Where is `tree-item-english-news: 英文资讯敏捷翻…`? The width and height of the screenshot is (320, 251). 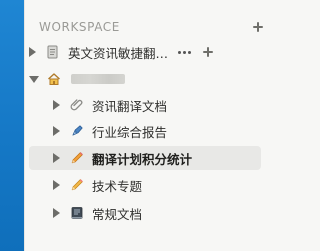
tree-item-english-news: 英文资讯敏捷翻… is located at coordinates (142, 52).